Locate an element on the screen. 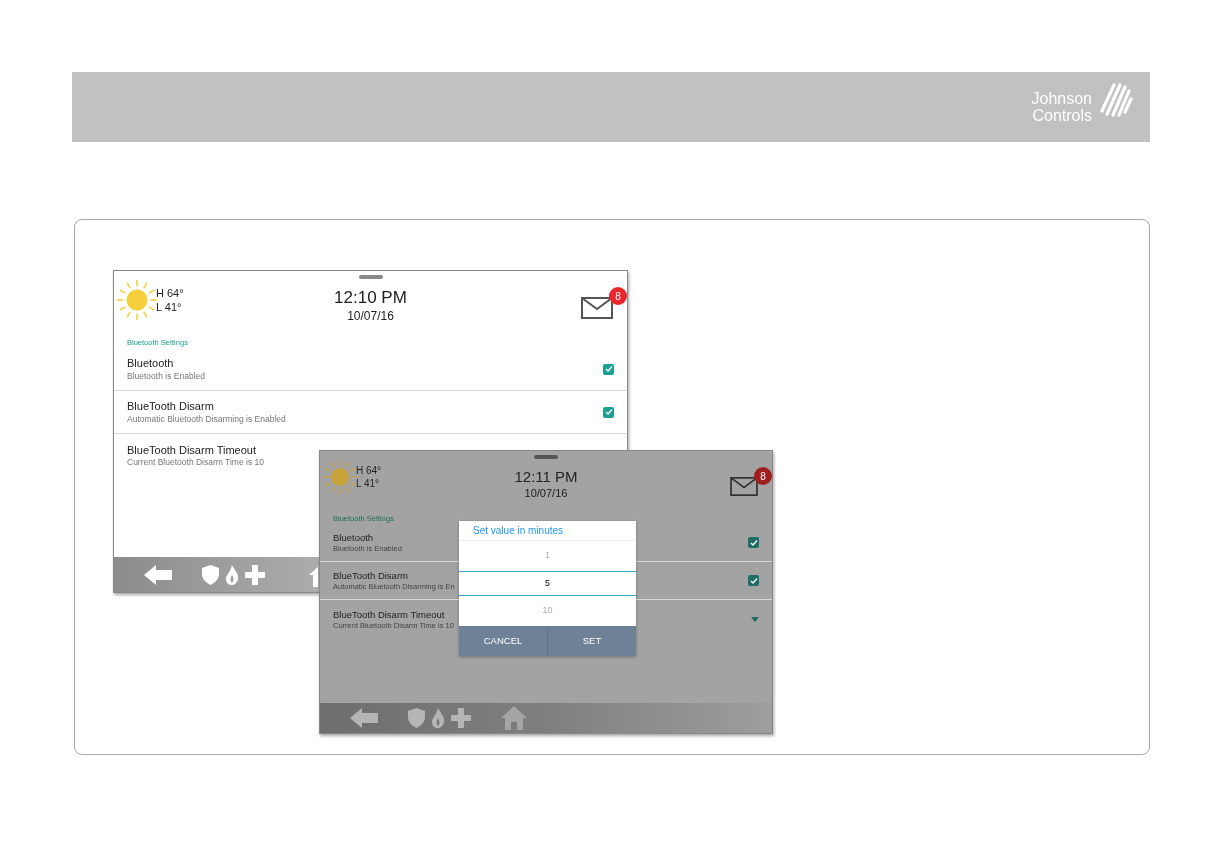 The image size is (1224, 864). setting-description: Bluetooth is Enabled is located at coordinates (166, 376).